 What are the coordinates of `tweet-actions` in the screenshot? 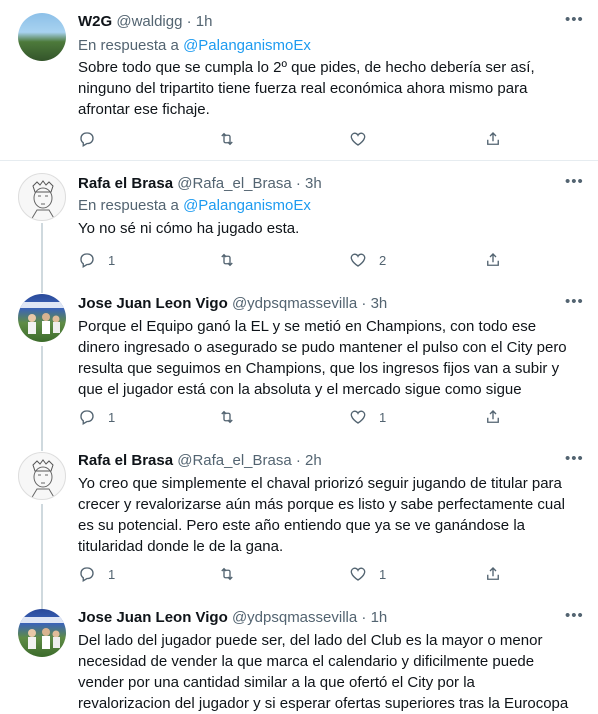 It's located at (328, 139).